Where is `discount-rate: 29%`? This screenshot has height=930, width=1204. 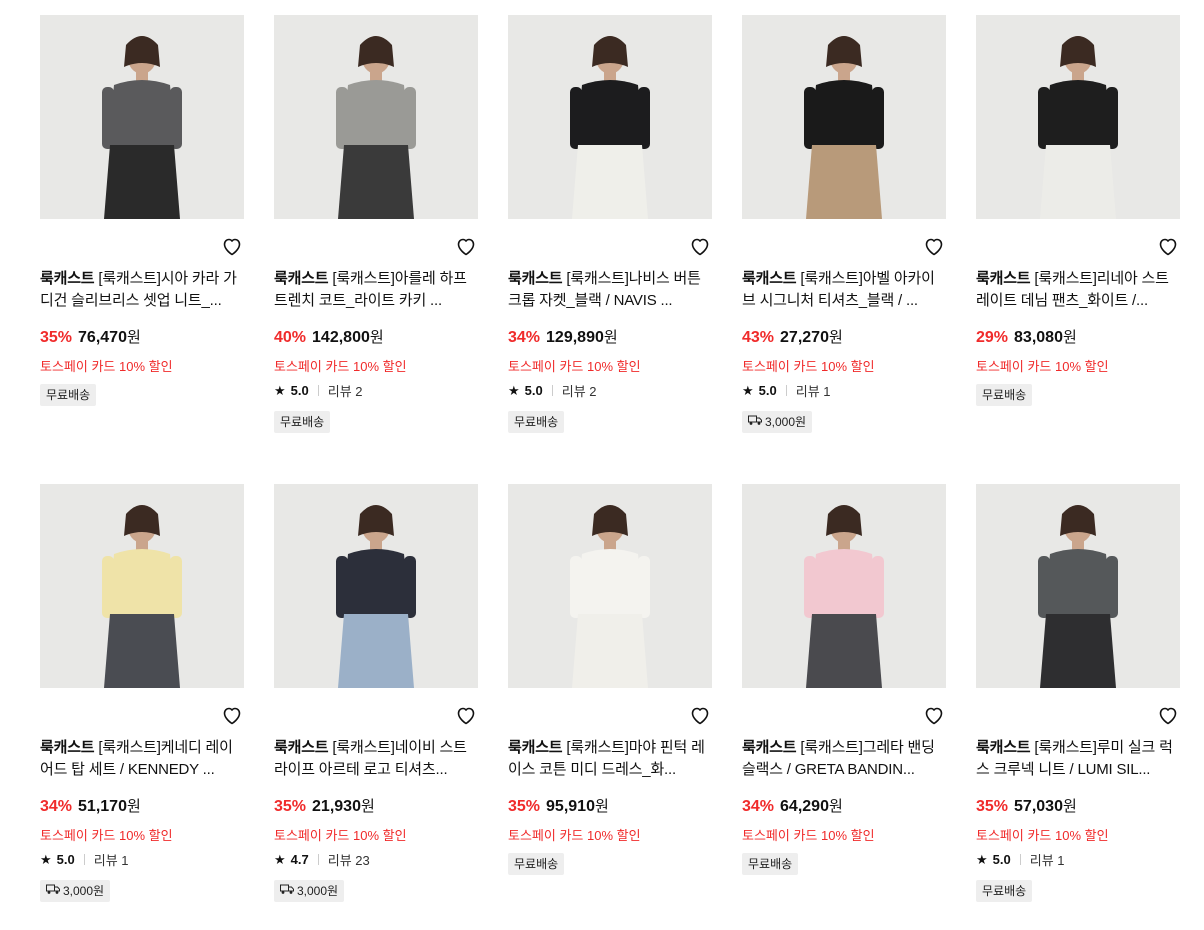 discount-rate: 29% is located at coordinates (992, 337).